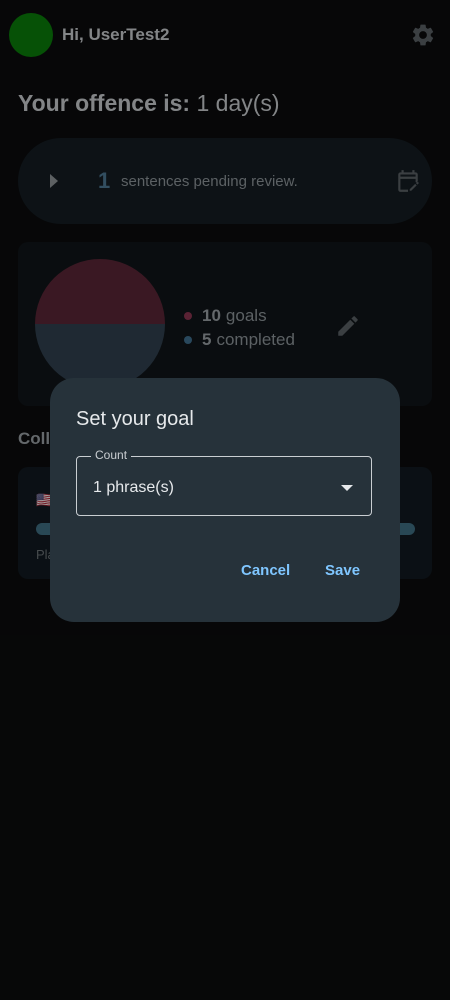 The width and height of the screenshot is (450, 1000). Describe the element at coordinates (111, 455) in the screenshot. I see `count-field-label: Count` at that location.